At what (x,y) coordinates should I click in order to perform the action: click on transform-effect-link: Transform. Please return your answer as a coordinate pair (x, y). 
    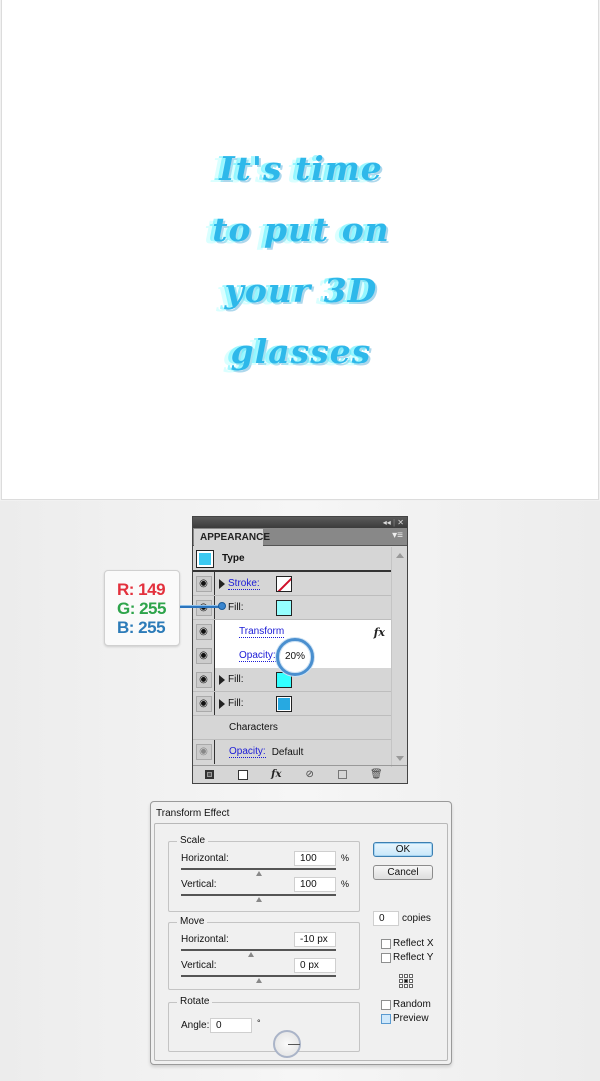
    Looking at the image, I should click on (262, 632).